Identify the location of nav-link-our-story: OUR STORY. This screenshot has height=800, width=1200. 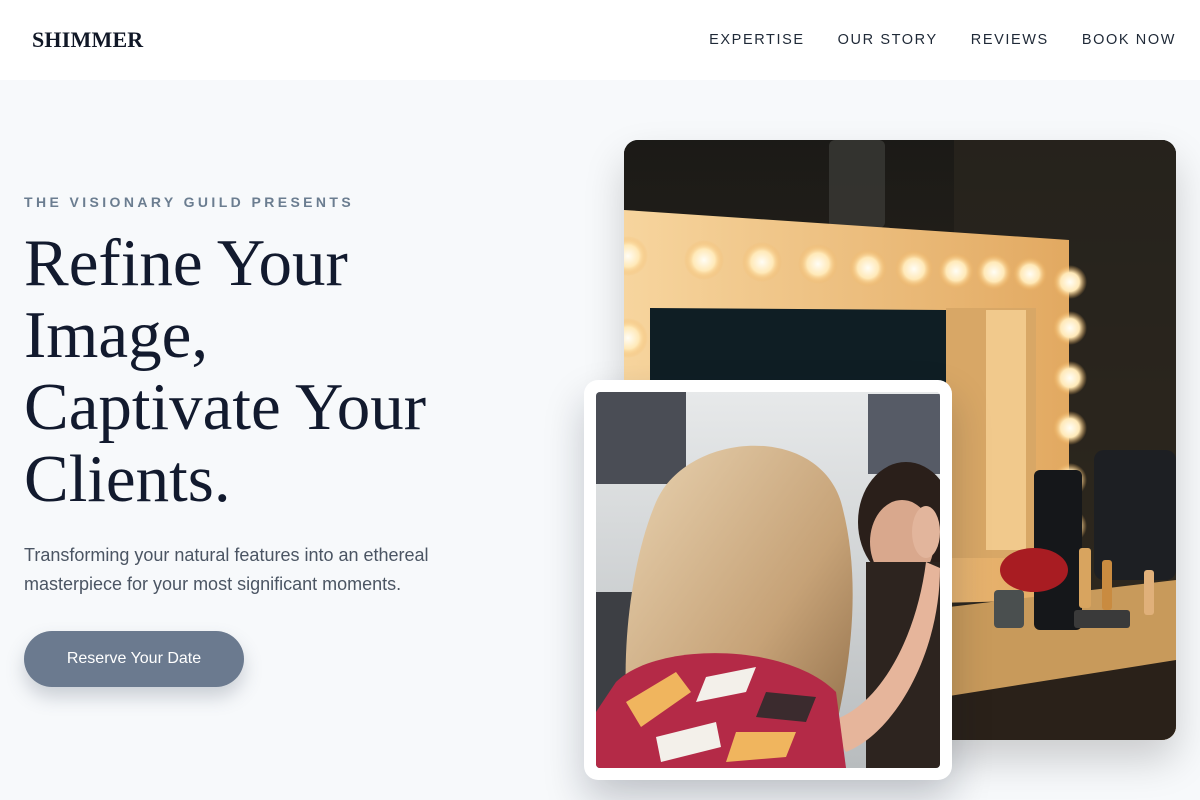
(888, 40).